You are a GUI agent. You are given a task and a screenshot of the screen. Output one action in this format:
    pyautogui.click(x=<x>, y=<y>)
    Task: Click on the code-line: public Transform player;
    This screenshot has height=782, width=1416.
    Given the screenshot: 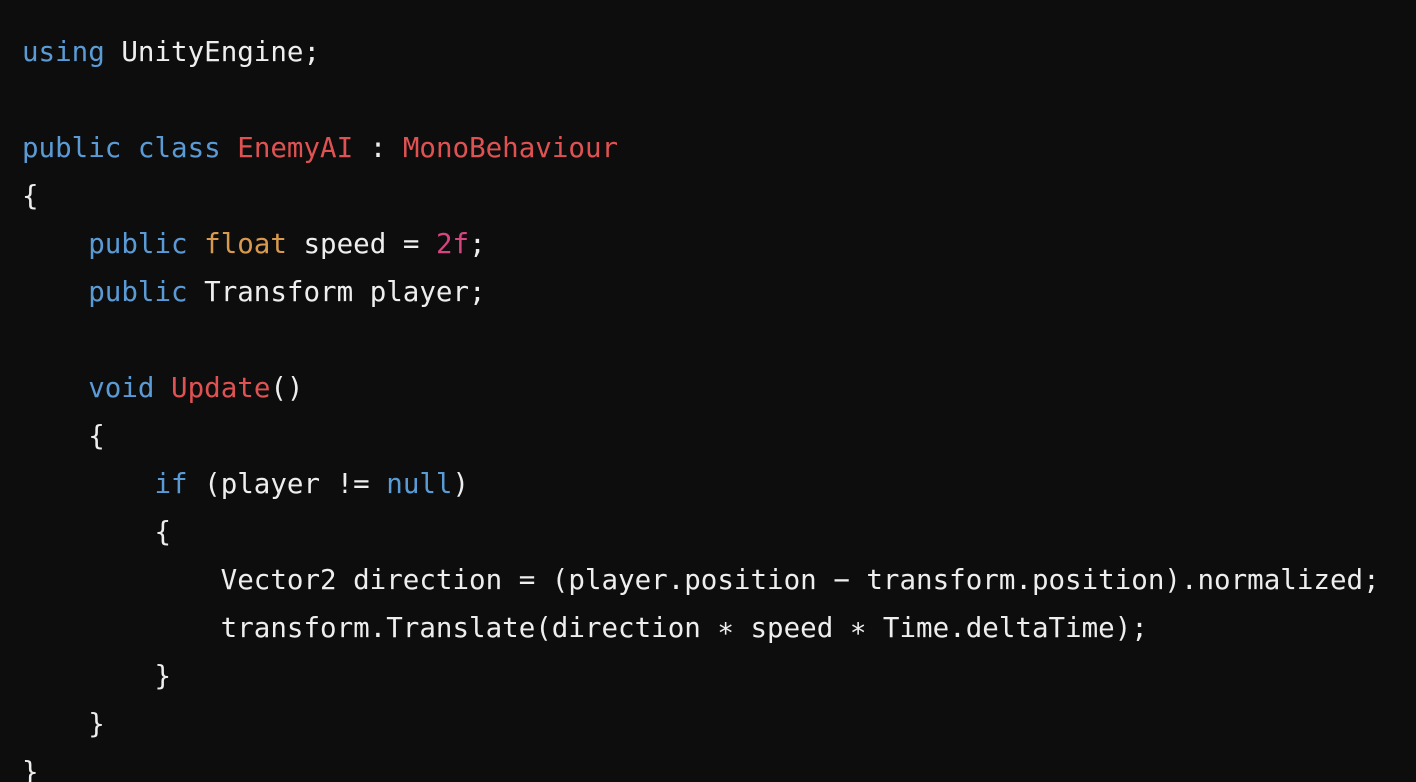 What is the action you would take?
    pyautogui.click(x=701, y=292)
    